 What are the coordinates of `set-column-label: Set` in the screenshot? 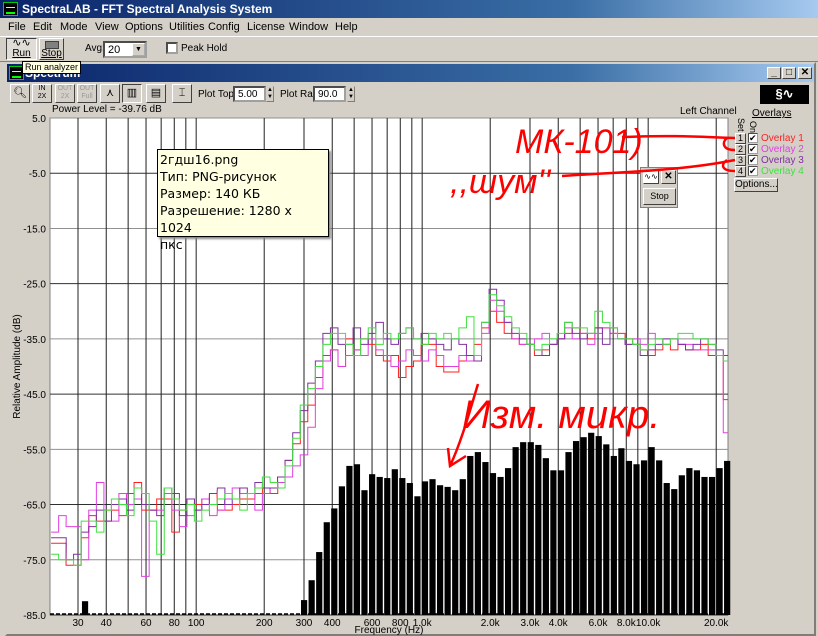 It's located at (741, 125).